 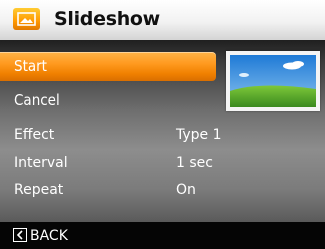 I want to click on interval-value: 1 sec, so click(x=194, y=163).